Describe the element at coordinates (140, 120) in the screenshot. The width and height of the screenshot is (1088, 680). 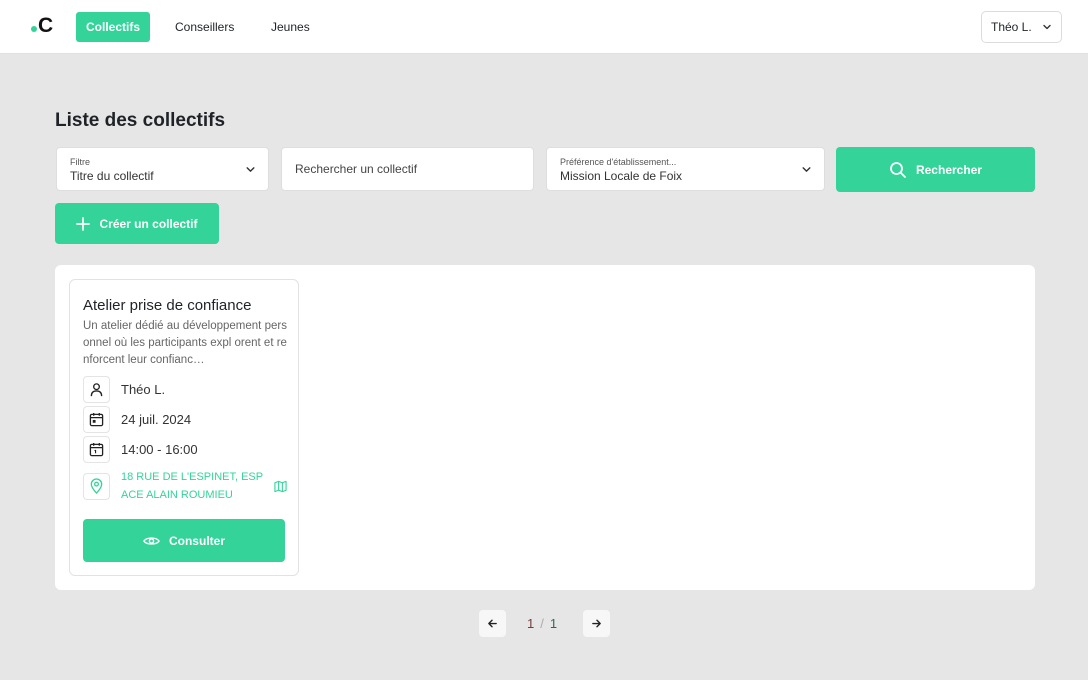
I see `page-title: Liste des collectifs` at that location.